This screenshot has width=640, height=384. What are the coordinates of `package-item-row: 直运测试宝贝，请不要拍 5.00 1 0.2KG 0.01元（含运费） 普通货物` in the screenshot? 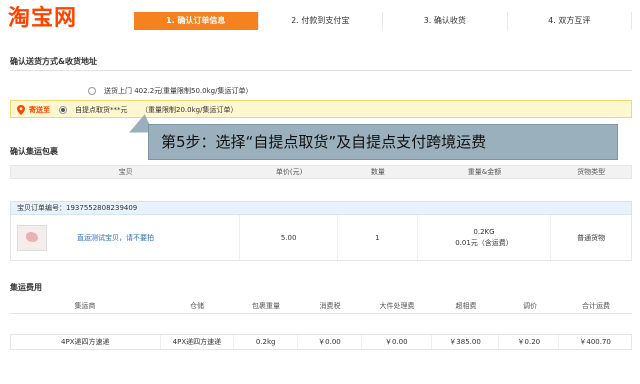 It's located at (321, 238).